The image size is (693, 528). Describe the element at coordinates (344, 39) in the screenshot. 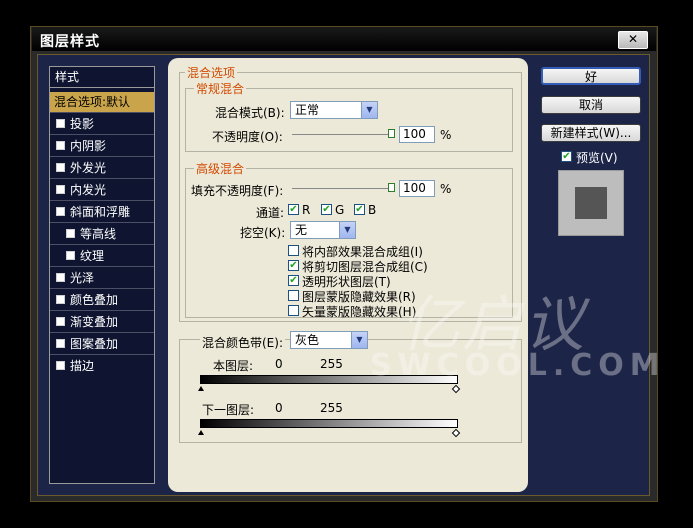

I see `title-bar` at that location.